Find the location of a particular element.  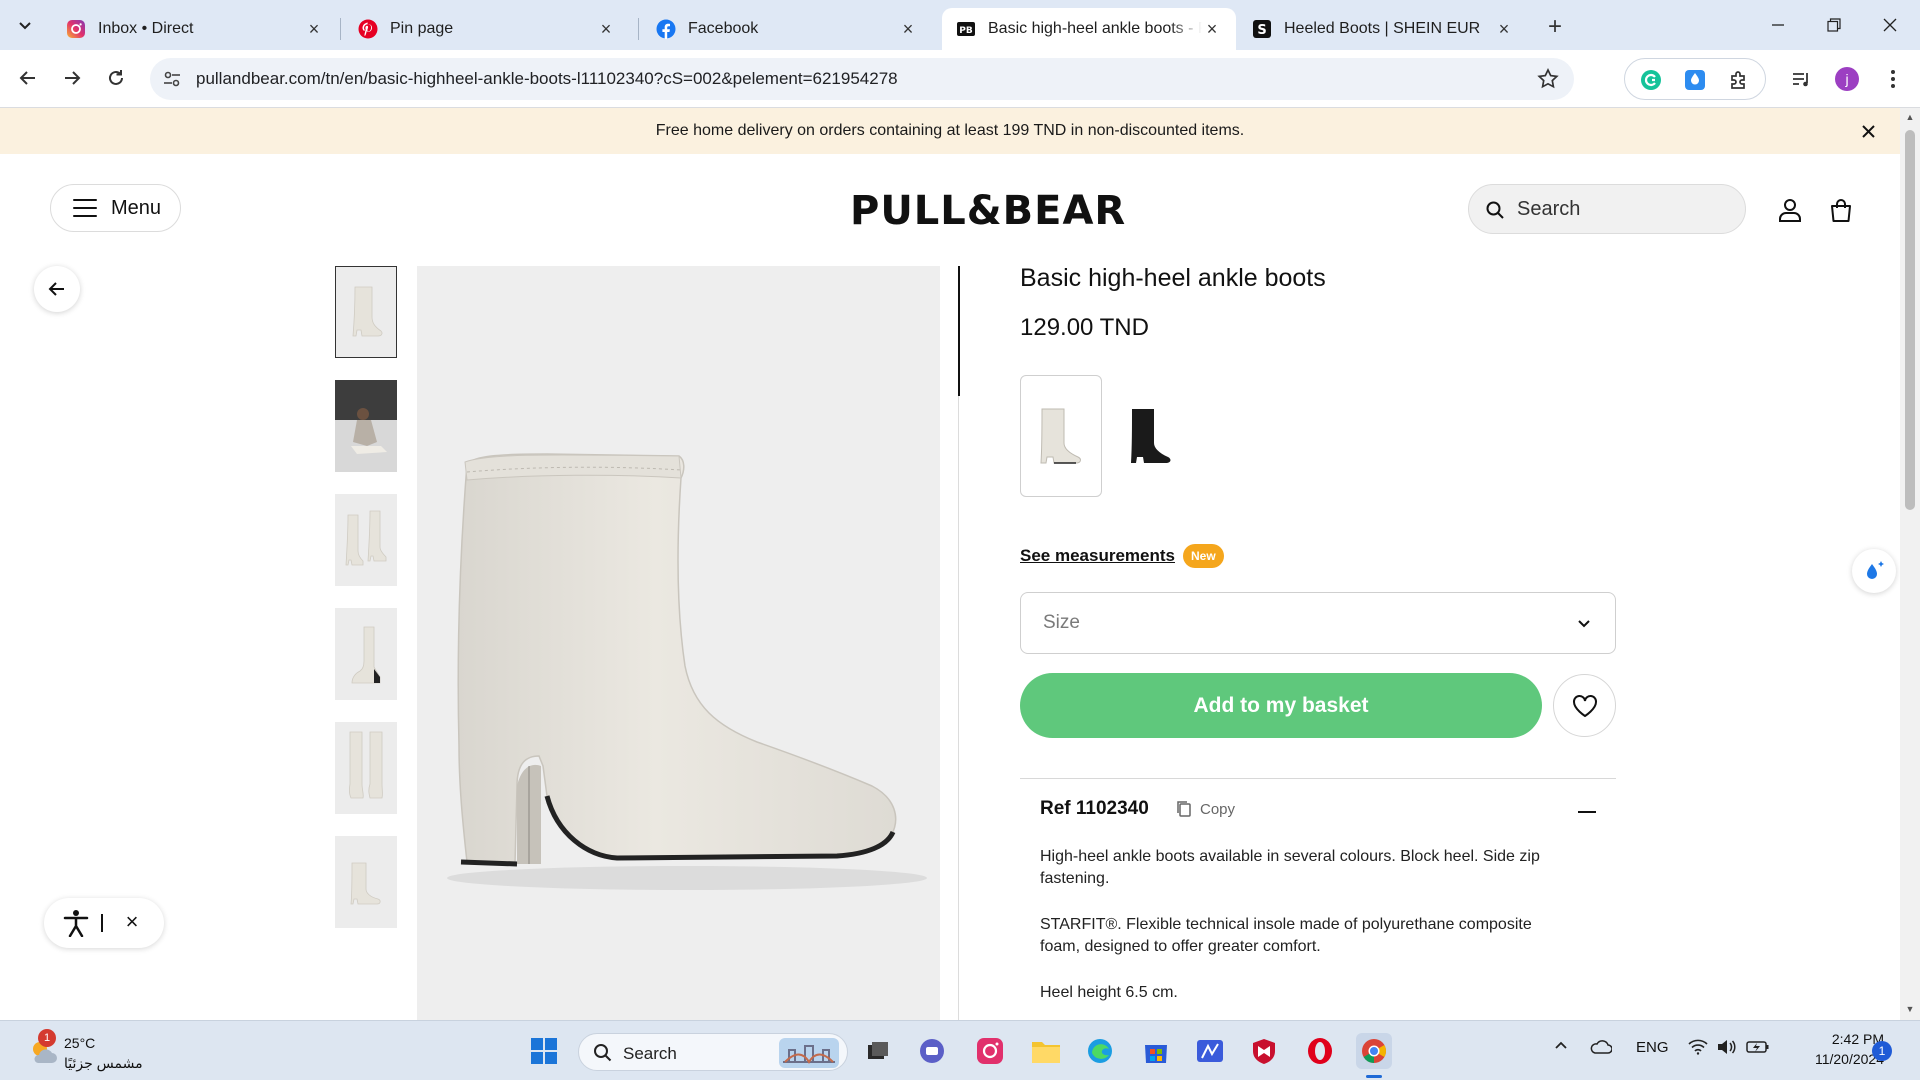

reload-icon is located at coordinates (116, 77).